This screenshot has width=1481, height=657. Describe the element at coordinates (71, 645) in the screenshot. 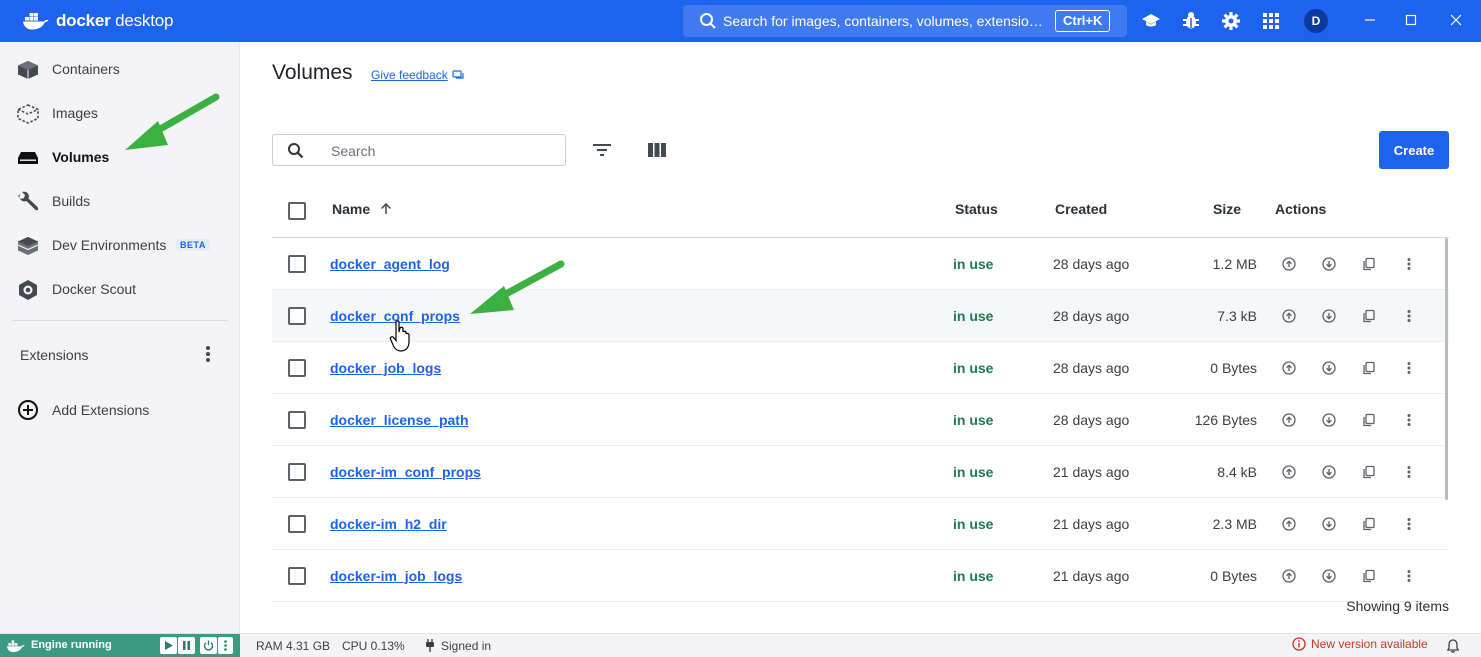

I see `engine-status-label: Engine running` at that location.